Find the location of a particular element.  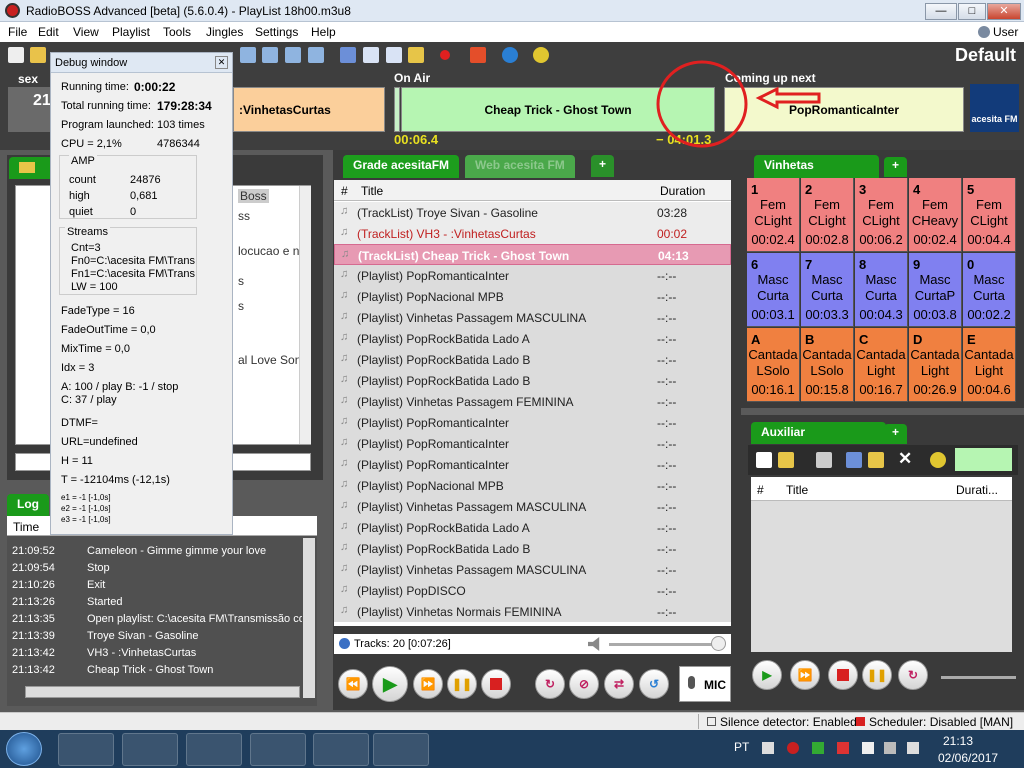

tab-auxiliar: Auxiliar is located at coordinates (818, 433).